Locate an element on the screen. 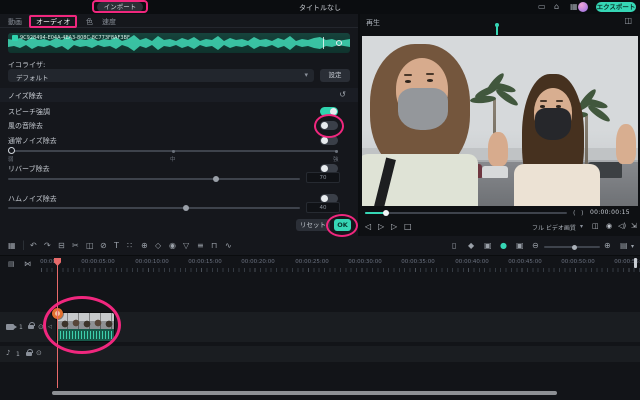 The width and height of the screenshot is (640, 400). delete-icon: ⊟ is located at coordinates (61, 246).